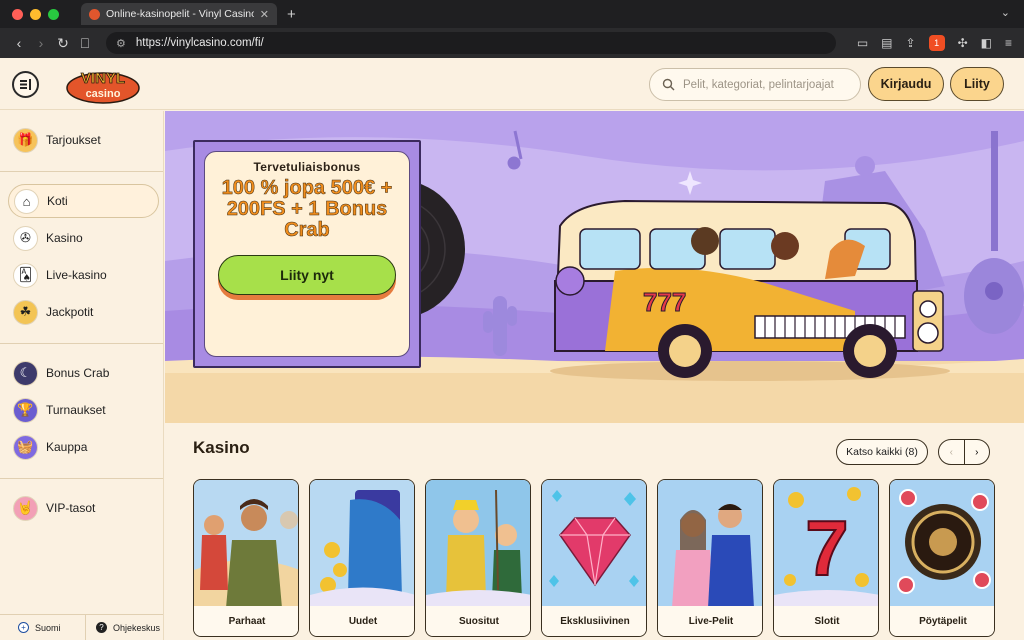 The image size is (1024, 640). What do you see at coordinates (78, 373) in the screenshot?
I see `sidebar-item-label: Bonus Crab` at bounding box center [78, 373].